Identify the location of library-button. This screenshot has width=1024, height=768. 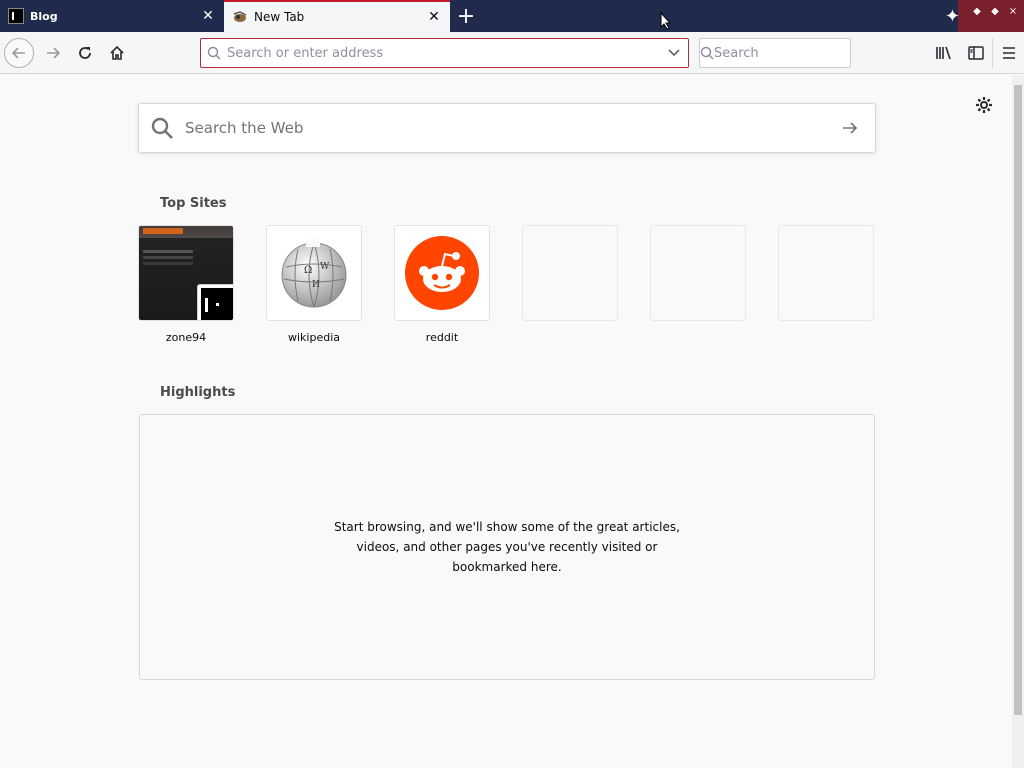
(944, 53).